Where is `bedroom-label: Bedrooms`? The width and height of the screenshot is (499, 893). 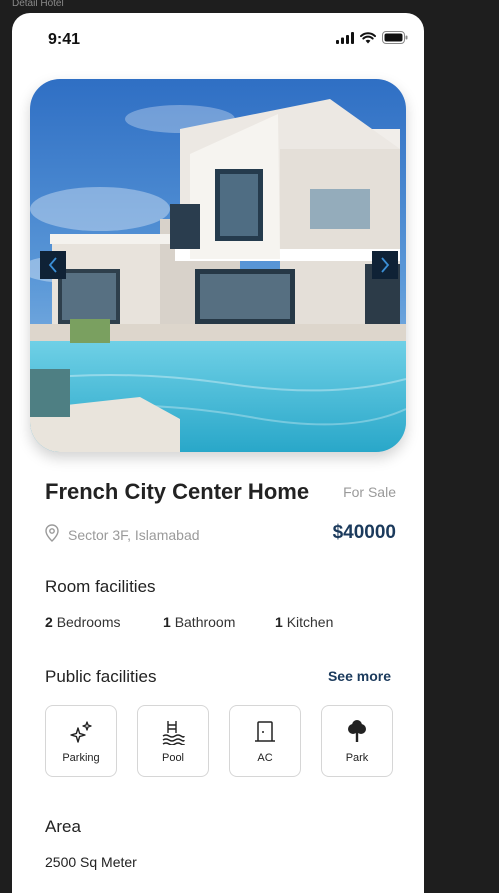
bedroom-label: Bedrooms is located at coordinates (88, 622).